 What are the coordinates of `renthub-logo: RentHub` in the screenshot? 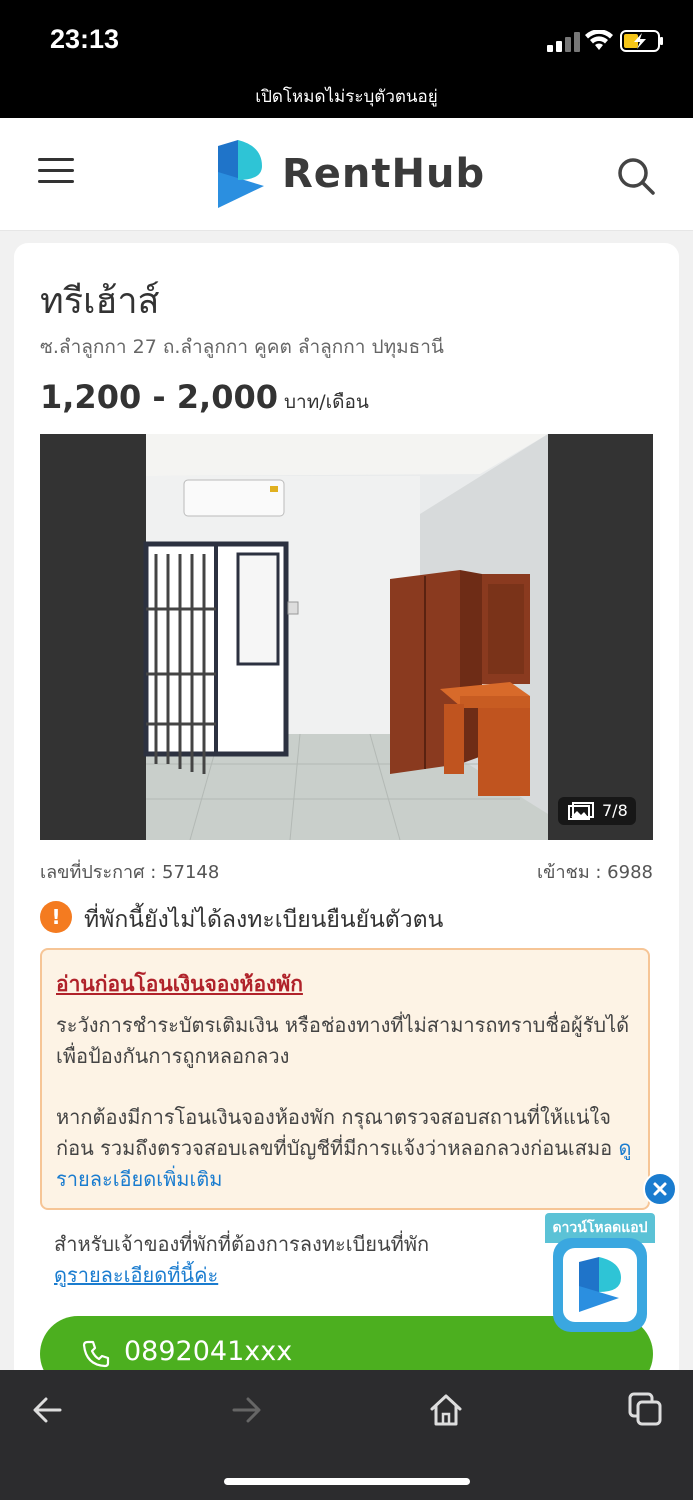 It's located at (350, 174).